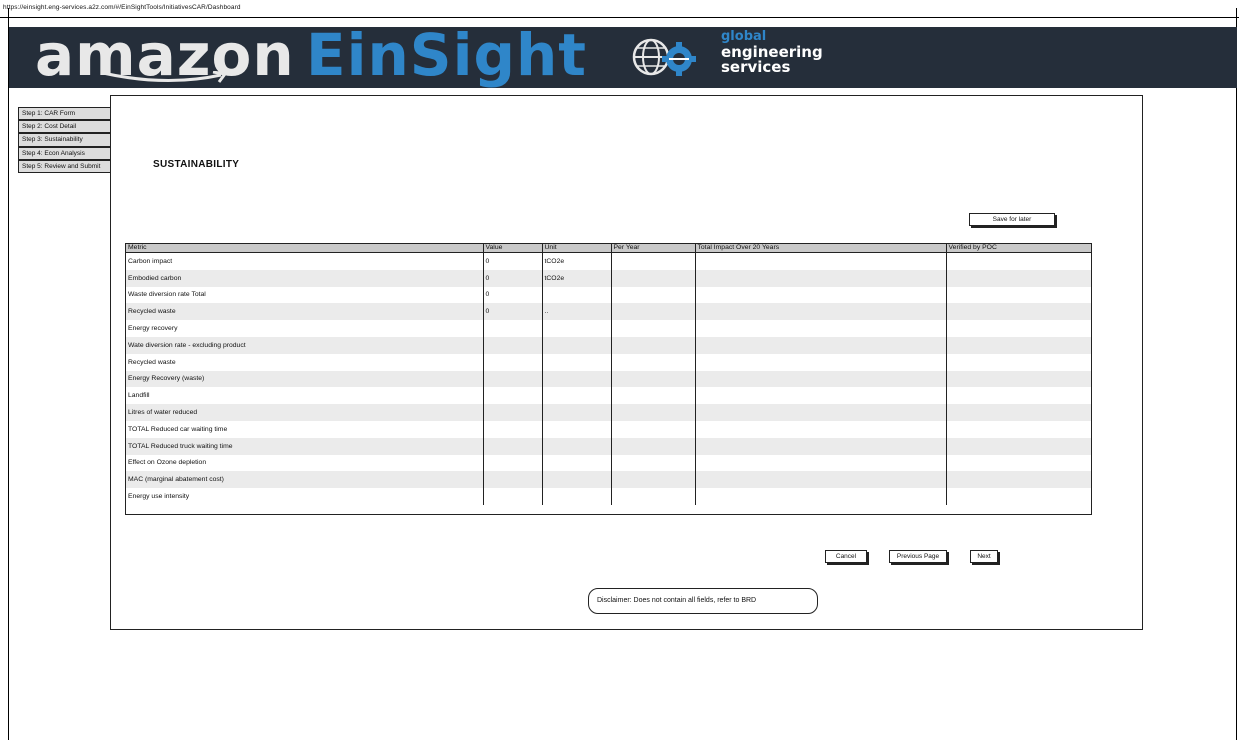 Image resolution: width=1239 pixels, height=742 pixels. What do you see at coordinates (65, 153) in the screenshot?
I see `step-4-tab: Step 4: Econ Analysis` at bounding box center [65, 153].